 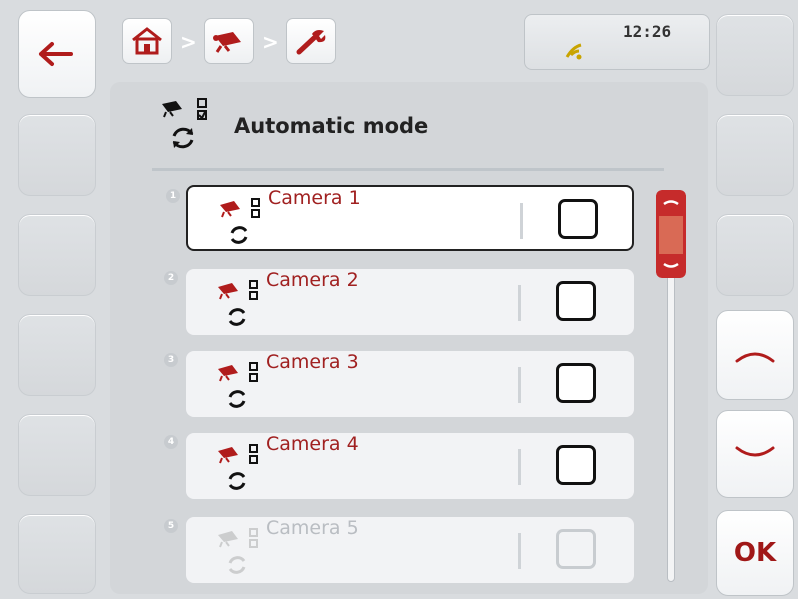 What do you see at coordinates (171, 526) in the screenshot?
I see `row-index: 5` at bounding box center [171, 526].